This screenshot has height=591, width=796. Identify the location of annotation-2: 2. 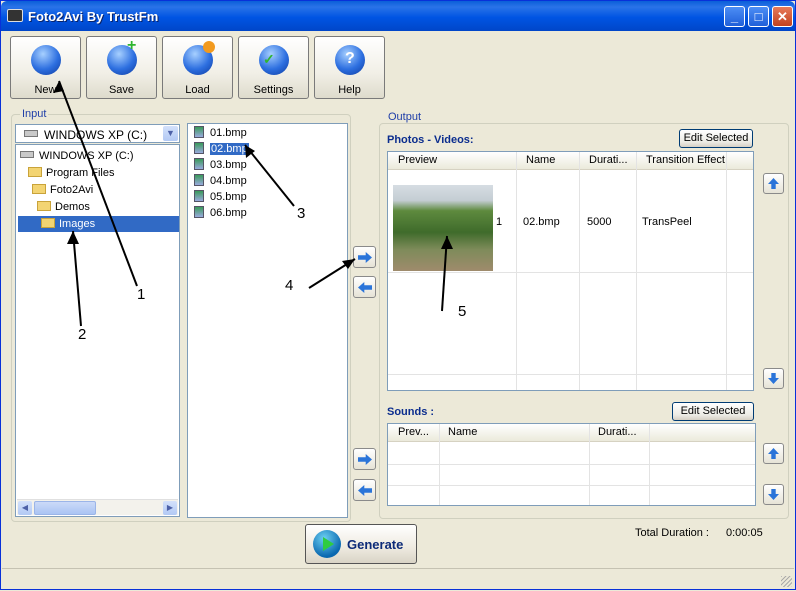
(82, 334).